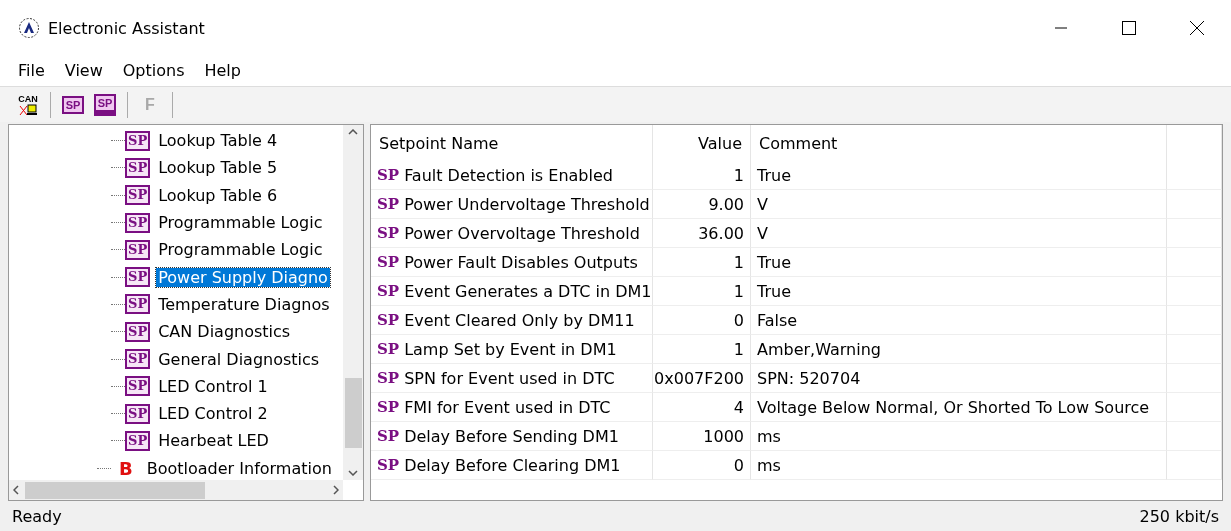 The height and width of the screenshot is (531, 1231). Describe the element at coordinates (702, 378) in the screenshot. I see `table-cell: 0x007F200` at that location.